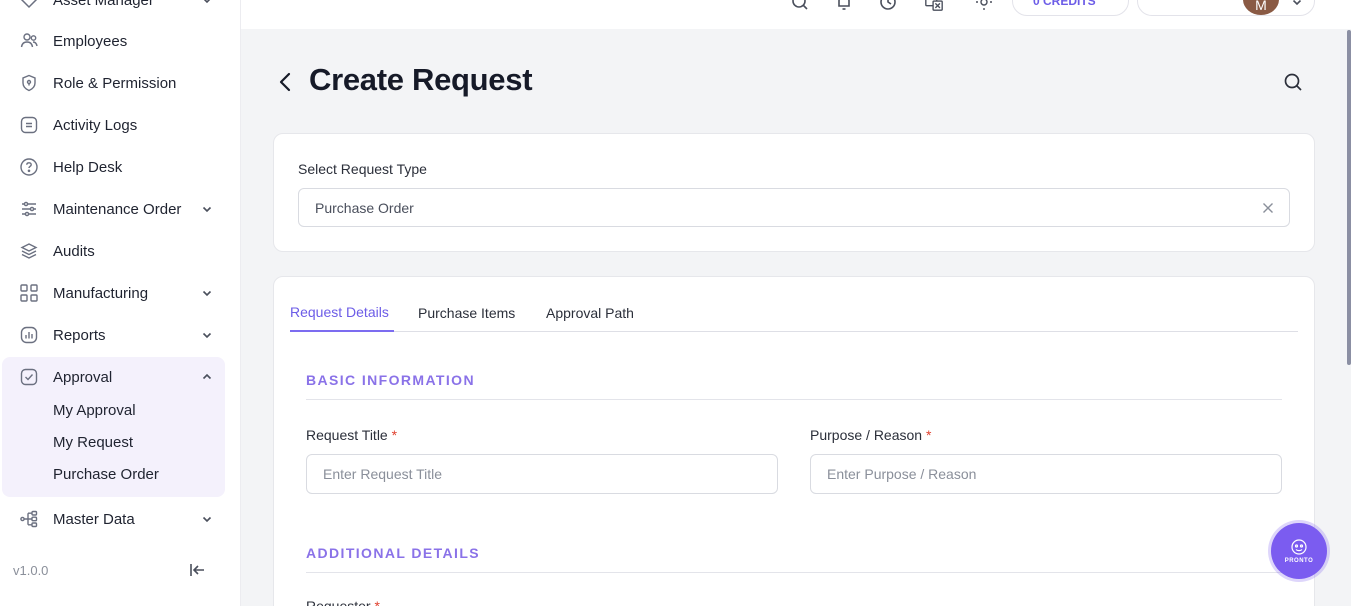  I want to click on request-type-value: Purchase Order, so click(364, 208).